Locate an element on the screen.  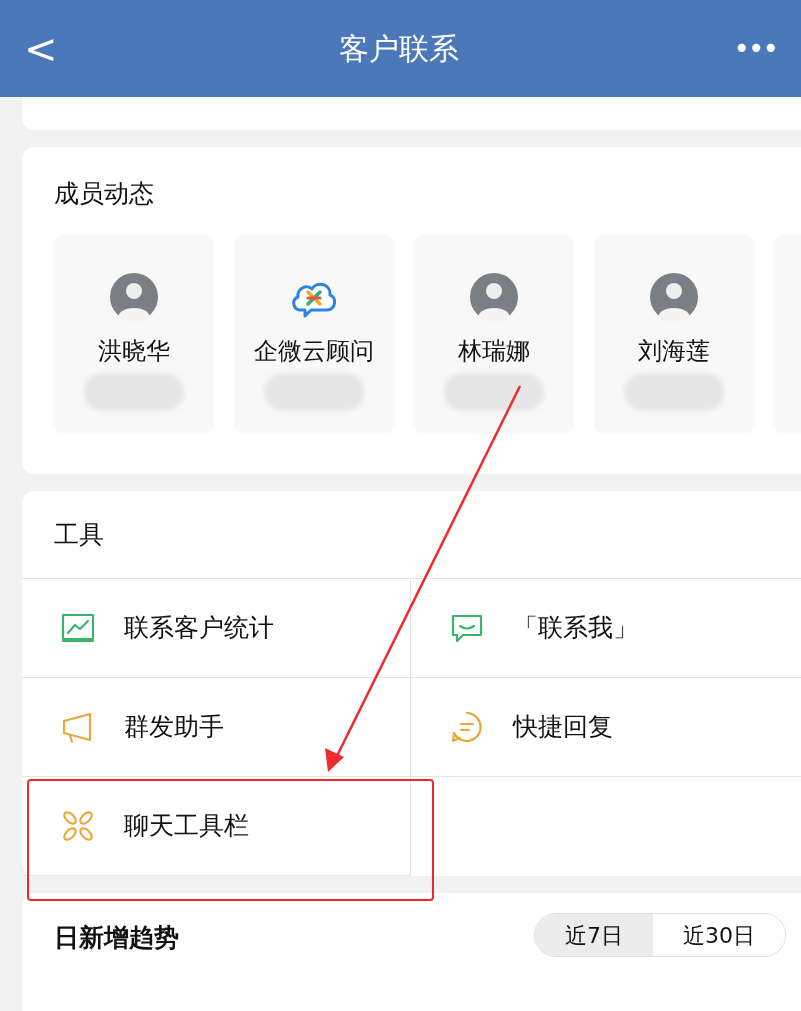
page-title: 客户联系 is located at coordinates (398, 49).